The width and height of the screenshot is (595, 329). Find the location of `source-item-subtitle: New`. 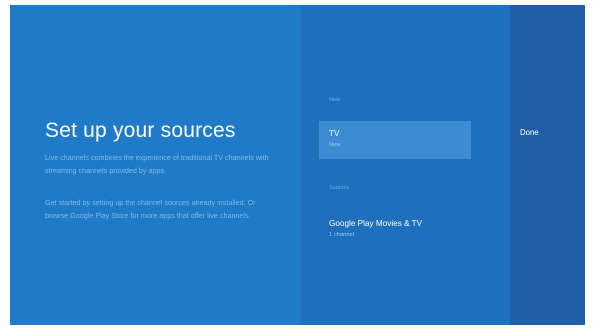

source-item-subtitle: New is located at coordinates (335, 145).